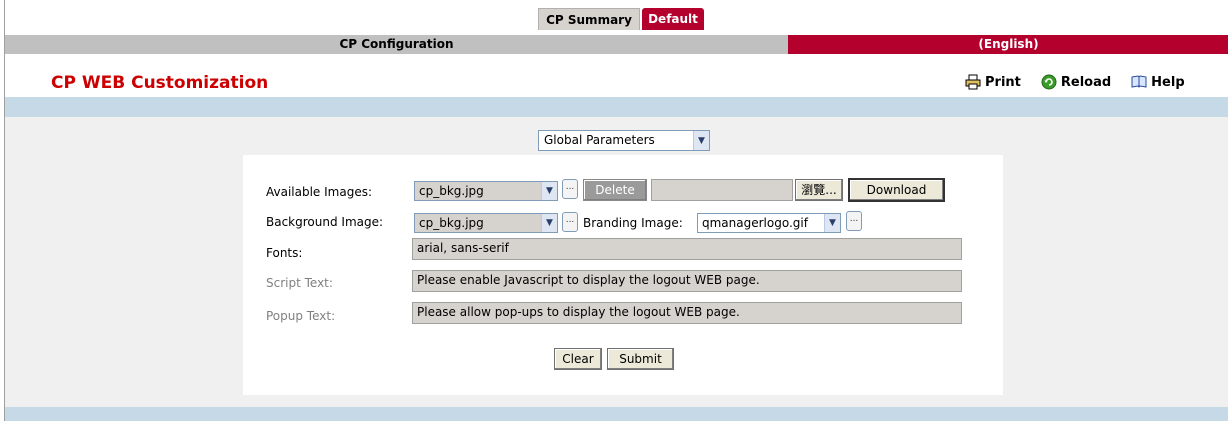  I want to click on upload-file-path-field, so click(722, 190).